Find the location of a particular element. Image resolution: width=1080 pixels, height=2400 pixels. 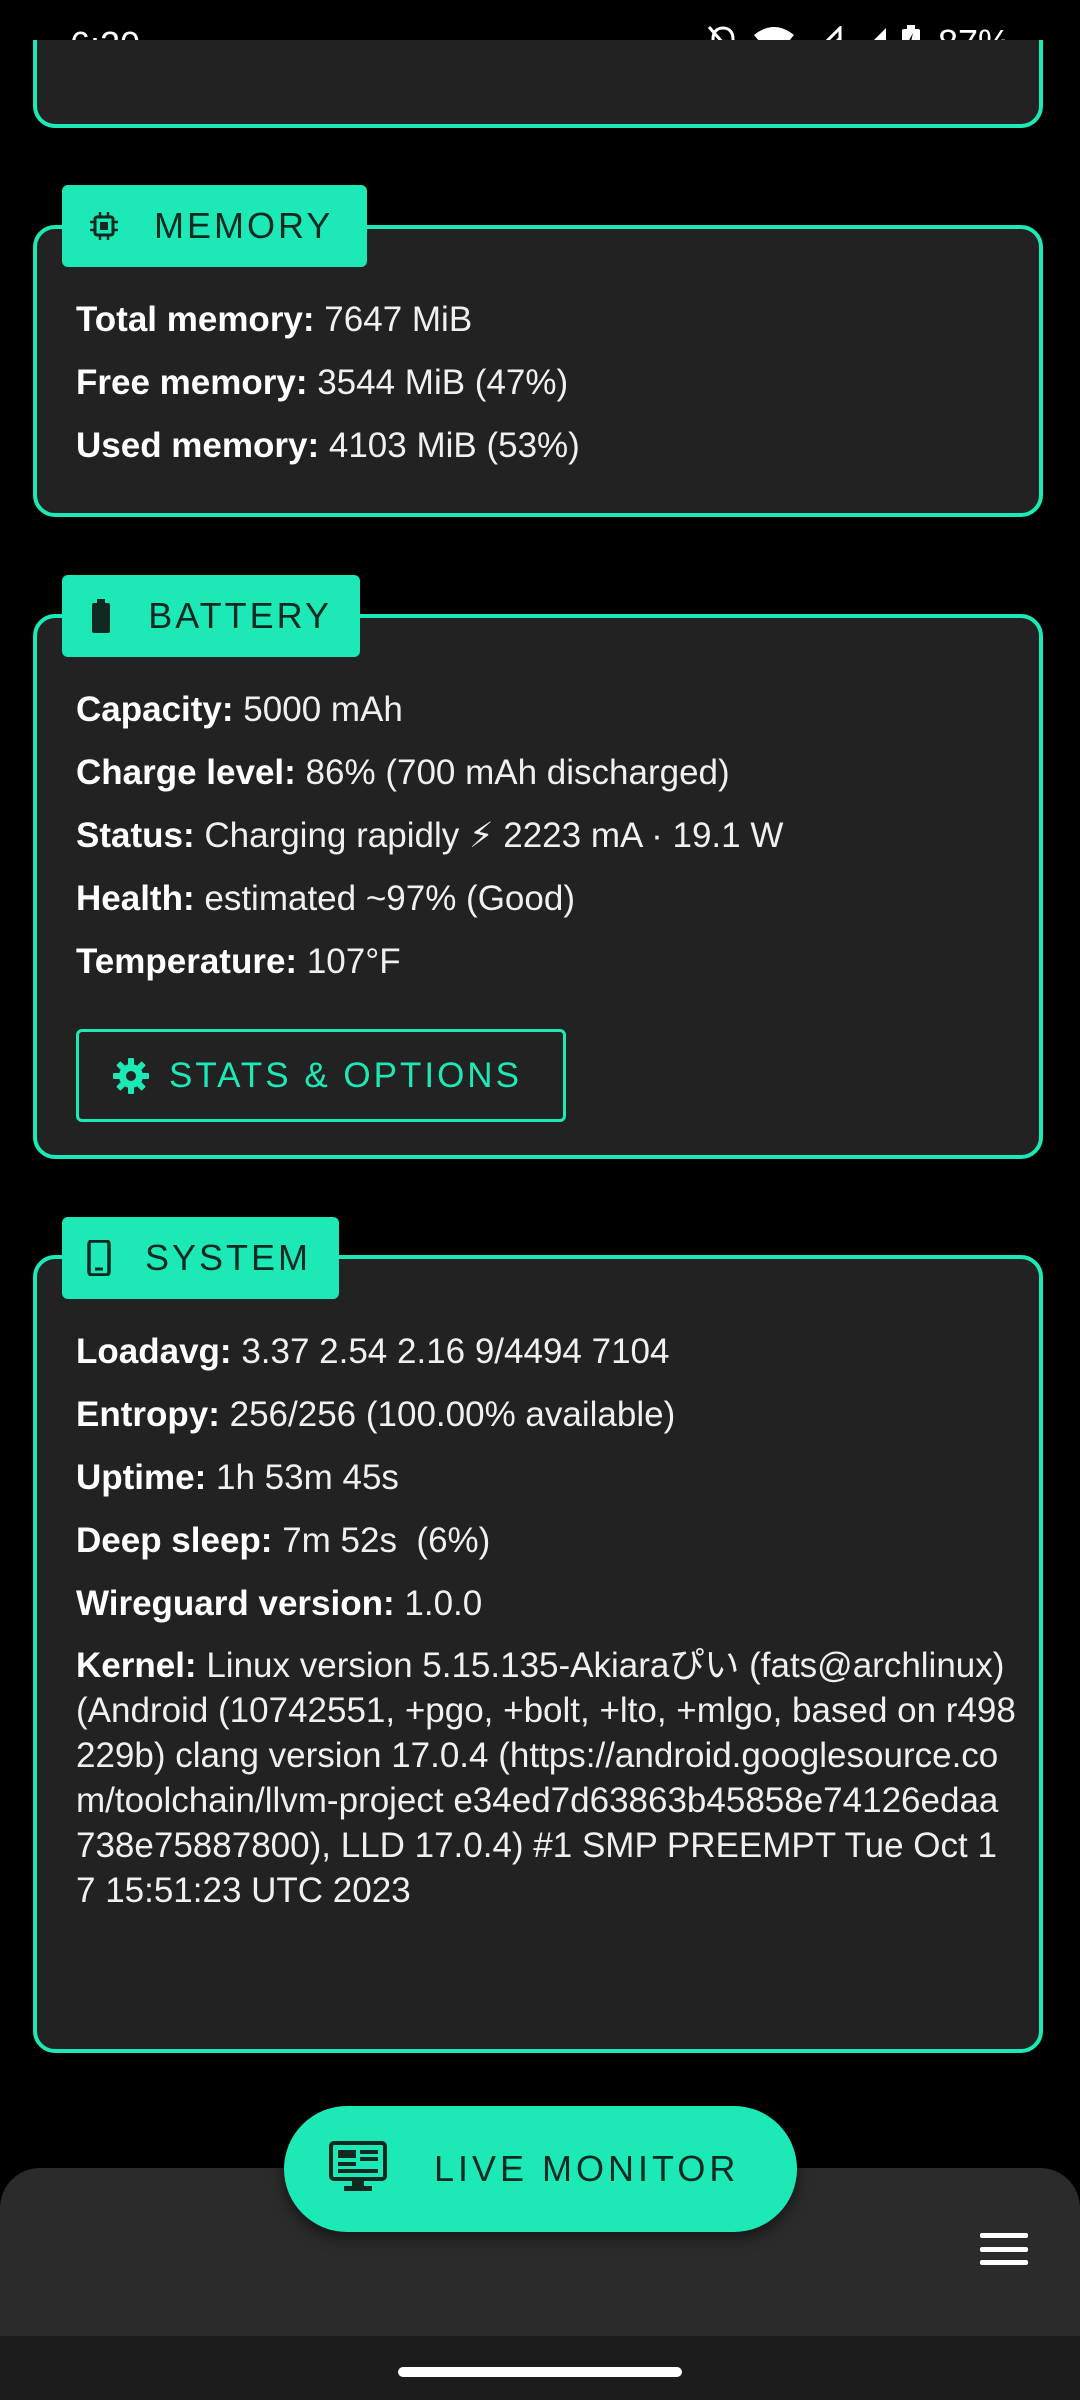

row-label: Wireguard version: is located at coordinates (235, 1603).